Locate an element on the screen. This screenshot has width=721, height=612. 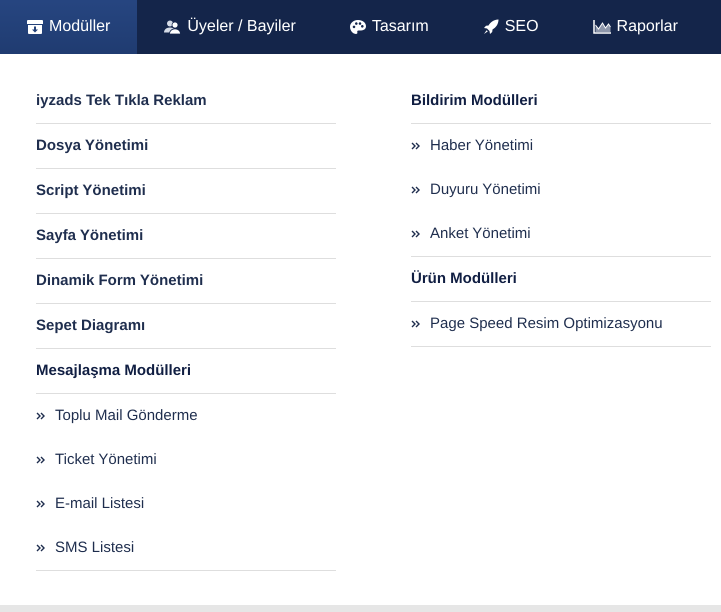
menu-link: Dosya Yönetimi is located at coordinates (186, 146).